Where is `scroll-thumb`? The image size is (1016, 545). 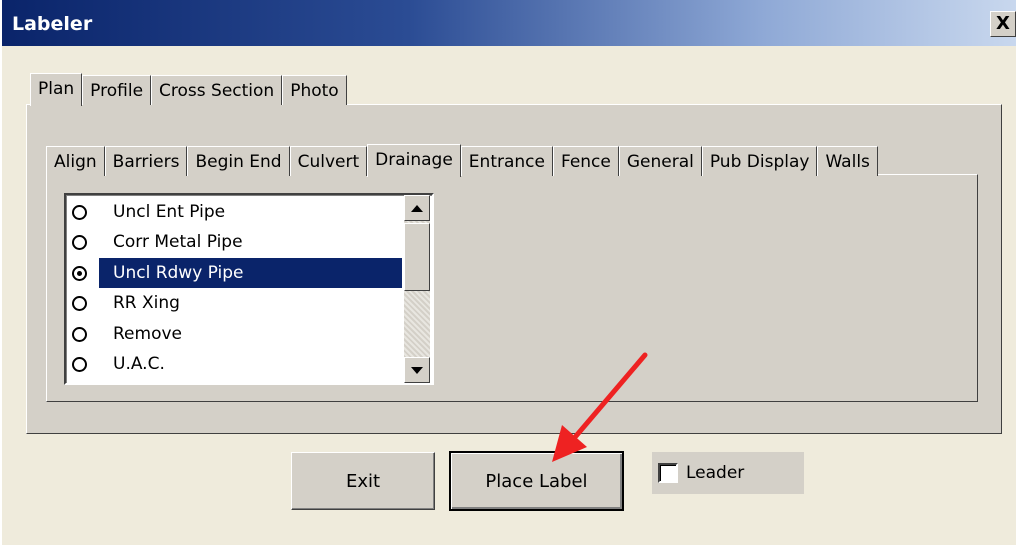 scroll-thumb is located at coordinates (417, 257).